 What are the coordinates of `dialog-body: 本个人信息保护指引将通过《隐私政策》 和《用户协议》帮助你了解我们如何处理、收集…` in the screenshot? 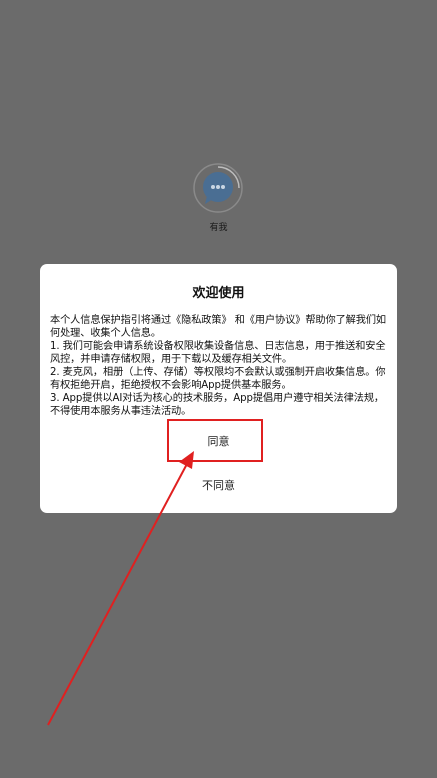 It's located at (219, 366).